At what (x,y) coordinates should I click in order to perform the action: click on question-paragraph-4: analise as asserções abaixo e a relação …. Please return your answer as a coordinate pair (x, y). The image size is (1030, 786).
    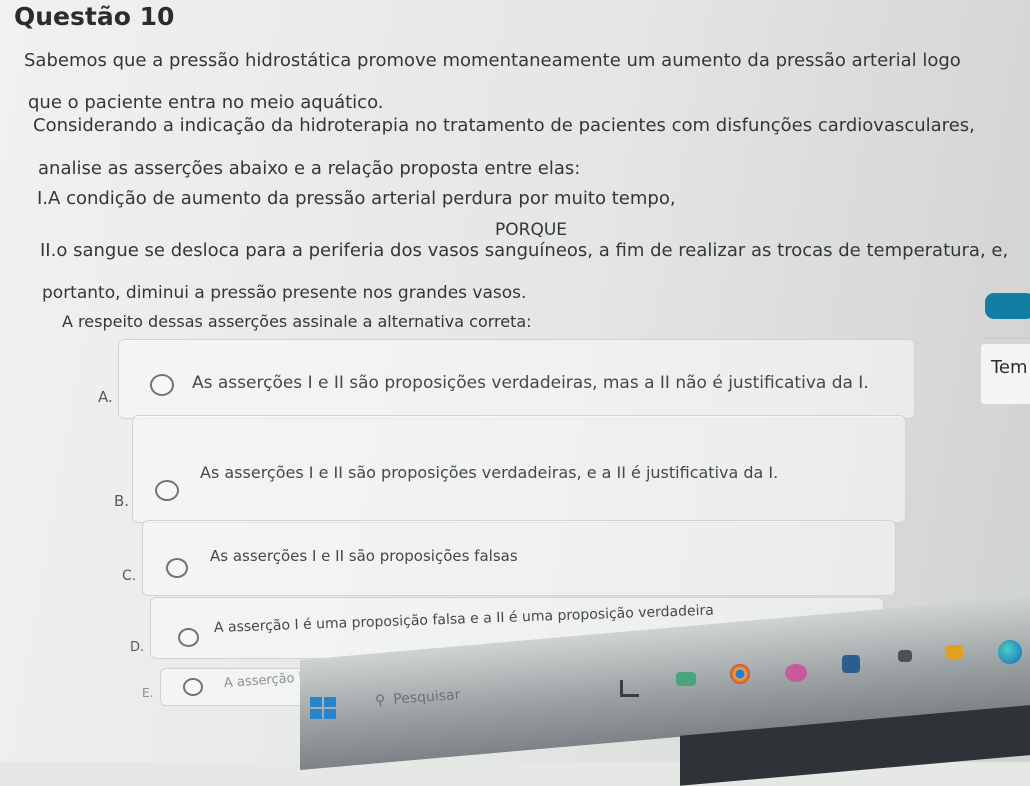
    Looking at the image, I should click on (309, 168).